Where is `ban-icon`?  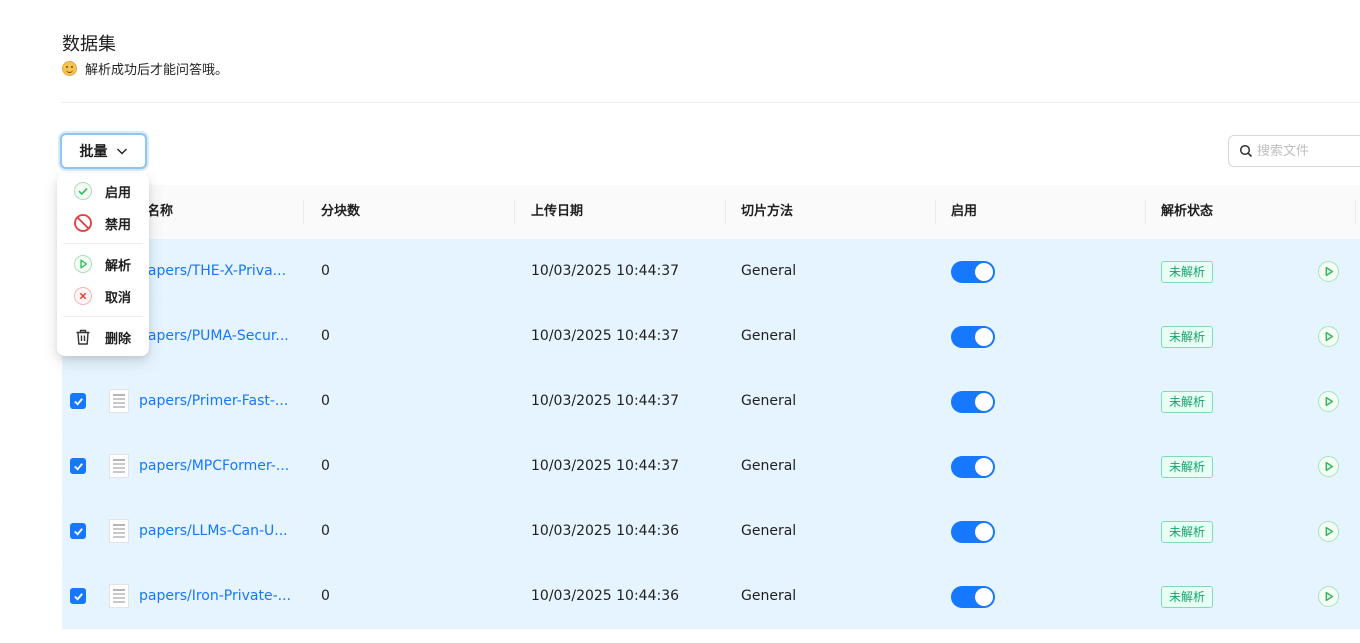 ban-icon is located at coordinates (83, 223).